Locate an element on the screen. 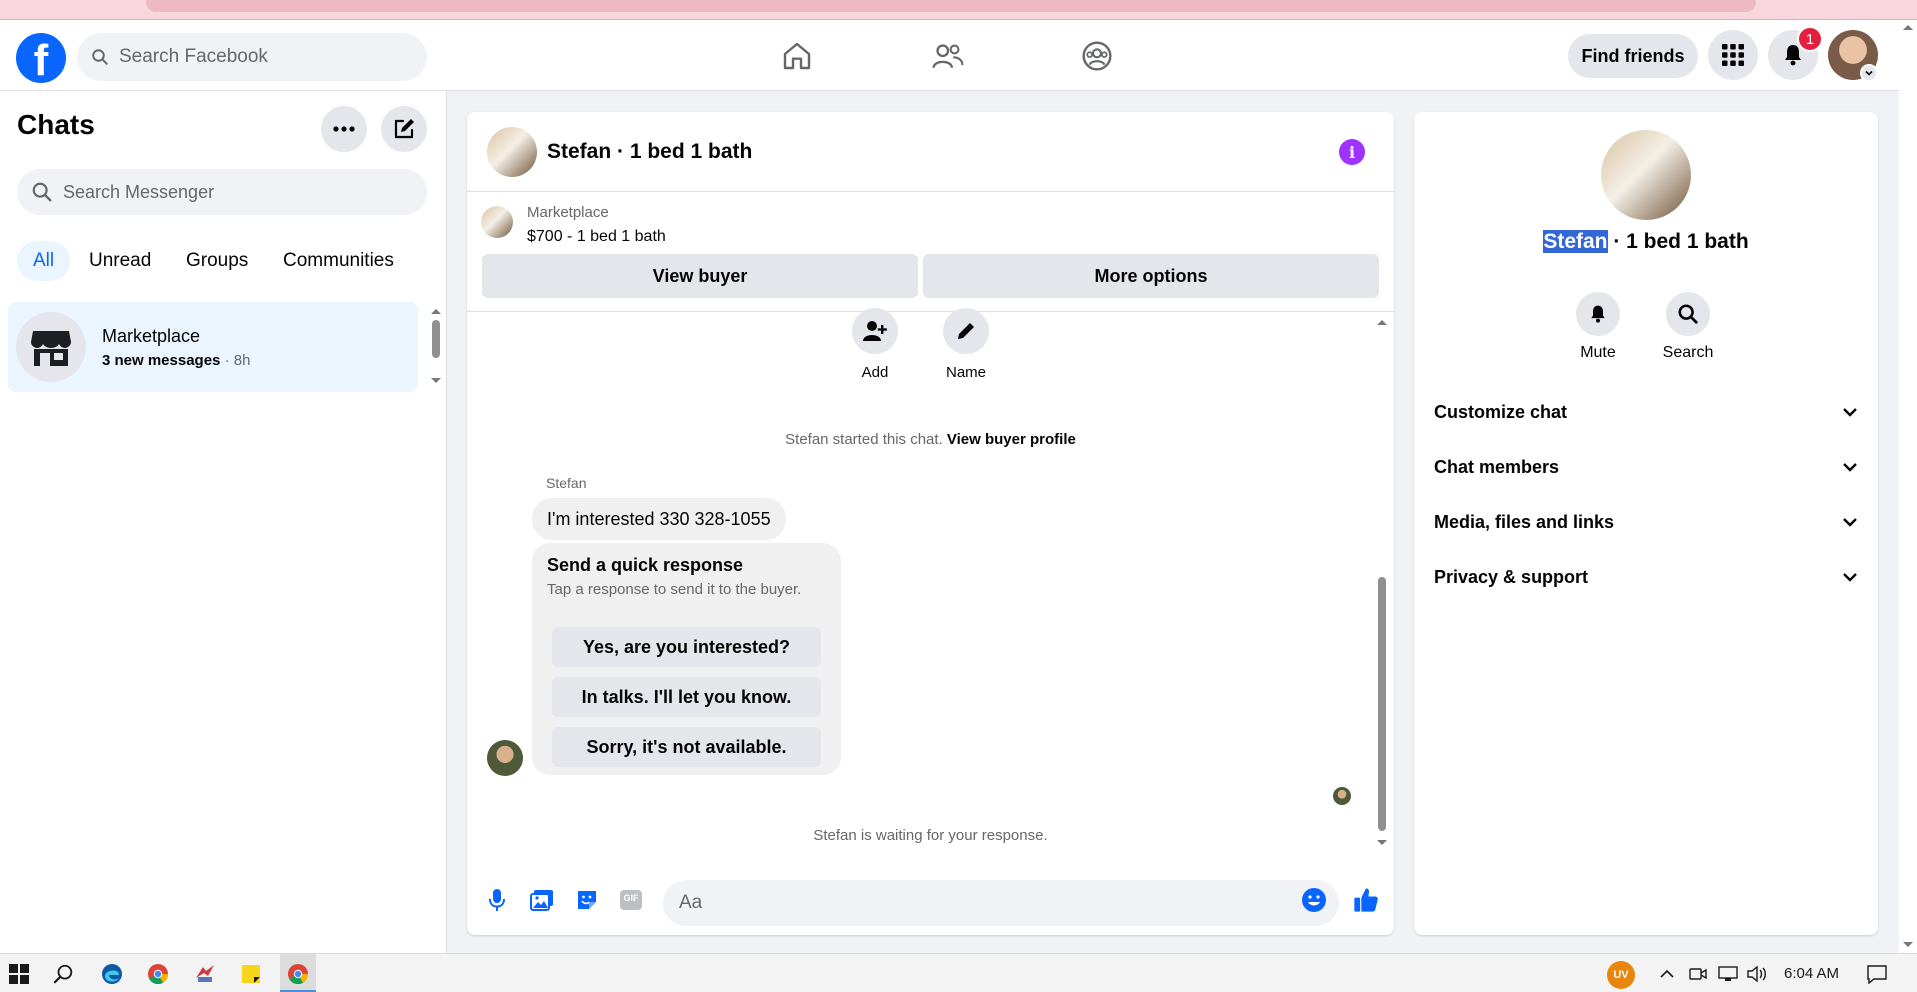 This screenshot has height=992, width=1917. sidebar-scrollbar is located at coordinates (436, 346).